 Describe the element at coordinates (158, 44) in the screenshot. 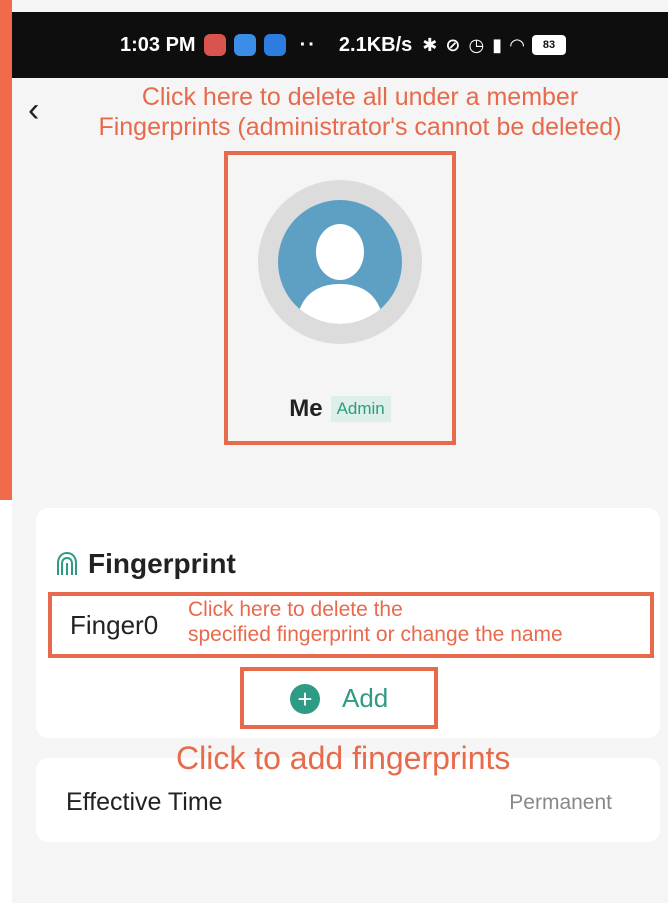

I see `status-time: 1:03 PM` at that location.